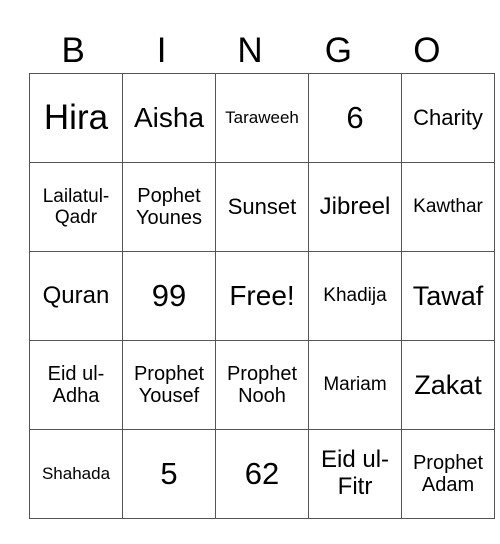 This screenshot has width=500, height=544. I want to click on bingo-cell: Khadija, so click(355, 296).